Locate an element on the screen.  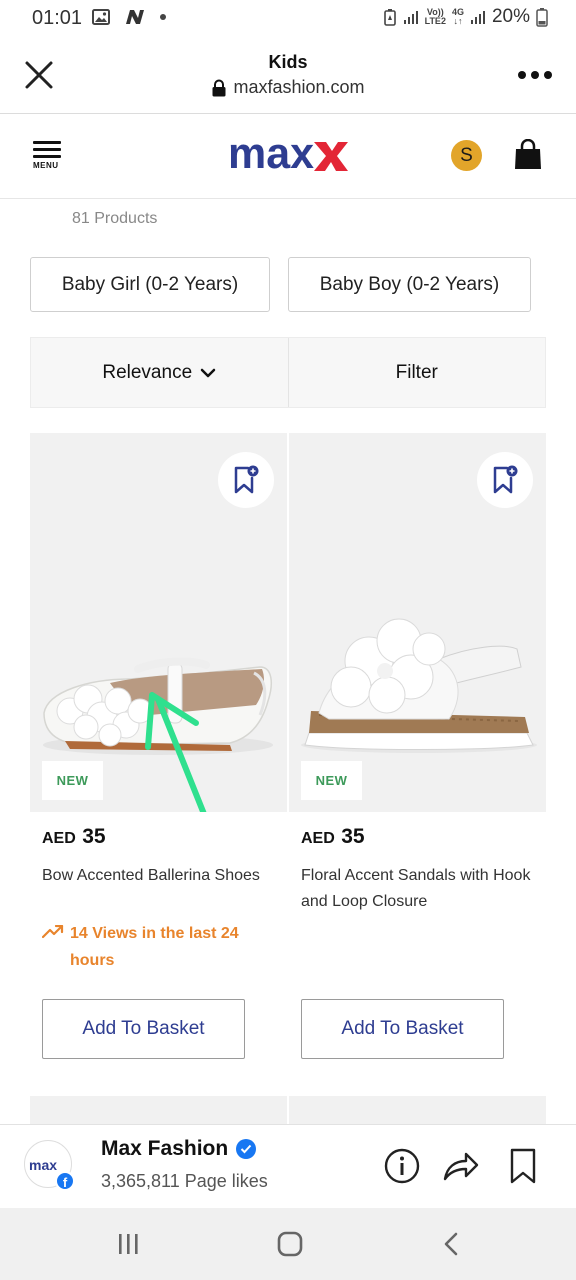
home-button is located at coordinates (290, 1244).